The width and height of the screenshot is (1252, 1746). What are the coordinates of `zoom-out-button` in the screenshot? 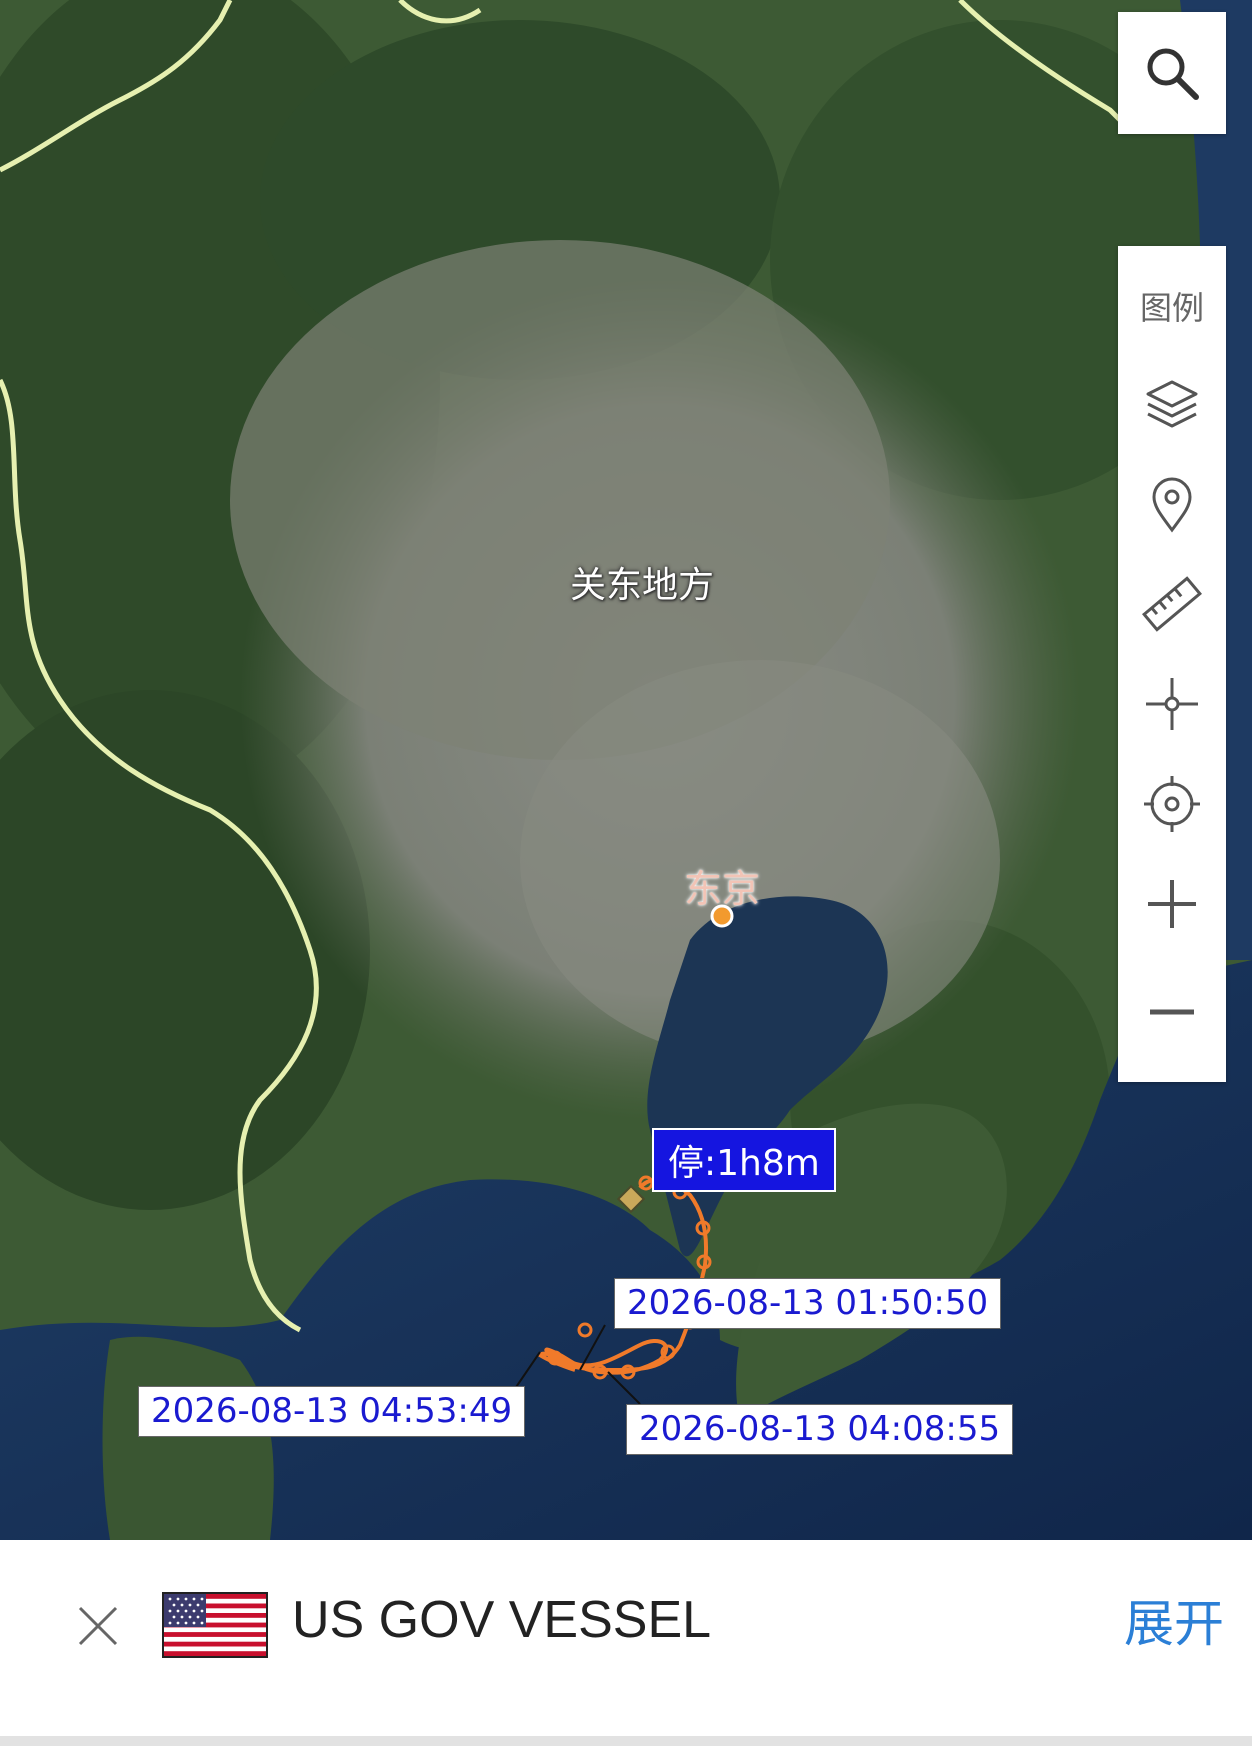 It's located at (1172, 1012).